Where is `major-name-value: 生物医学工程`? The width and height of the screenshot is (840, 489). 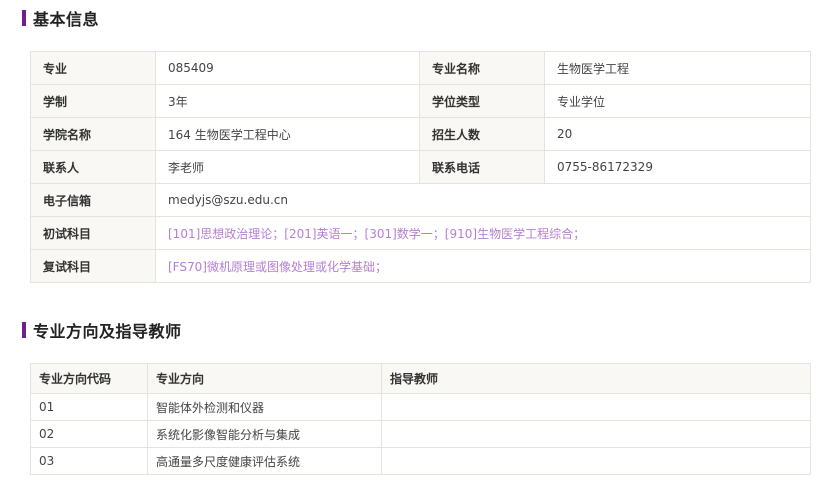
major-name-value: 生物医学工程 is located at coordinates (677, 68).